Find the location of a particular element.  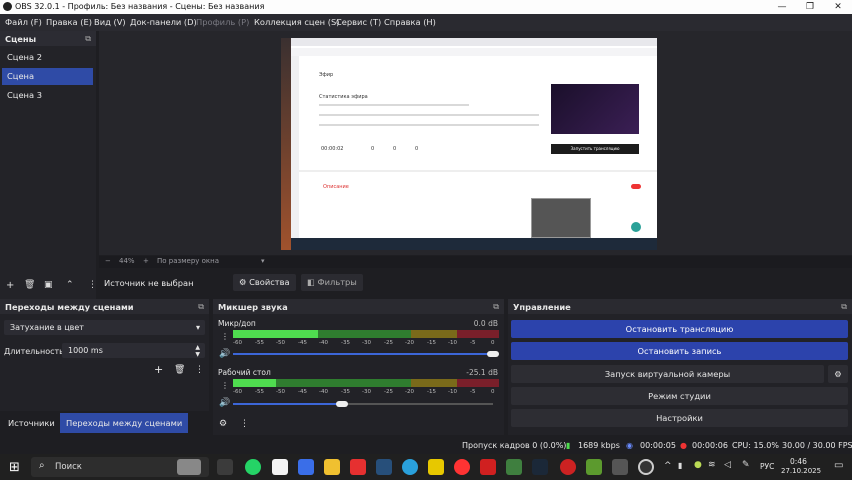

wallpaper-strip is located at coordinates (286, 144).